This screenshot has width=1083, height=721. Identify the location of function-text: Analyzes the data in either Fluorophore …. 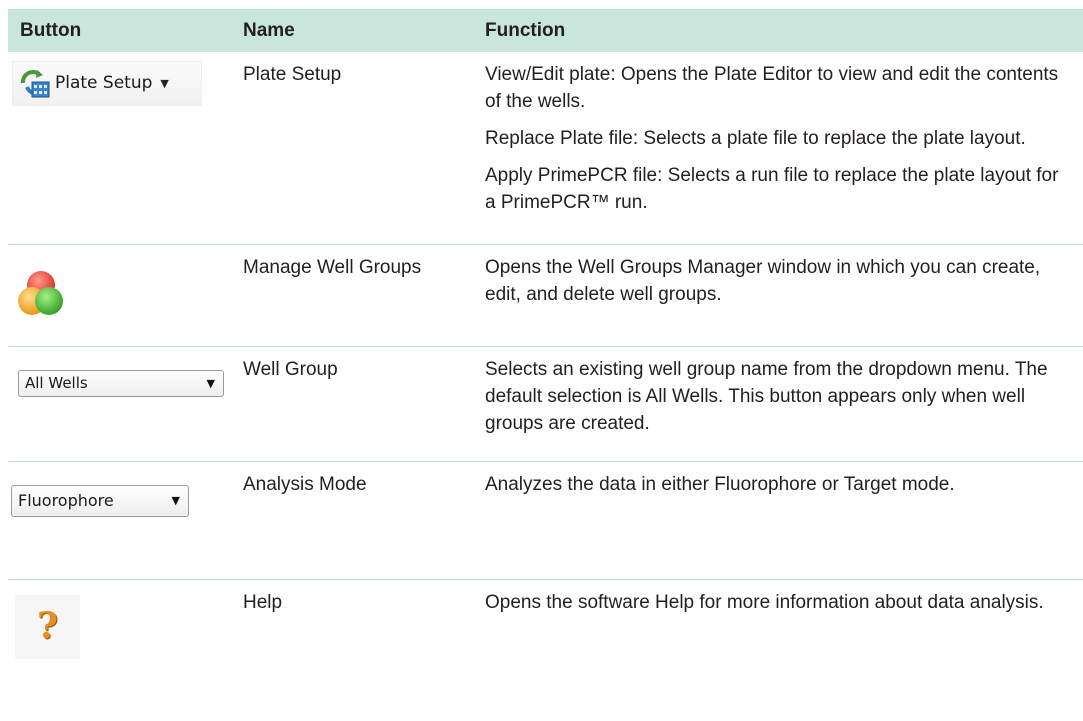
(720, 484).